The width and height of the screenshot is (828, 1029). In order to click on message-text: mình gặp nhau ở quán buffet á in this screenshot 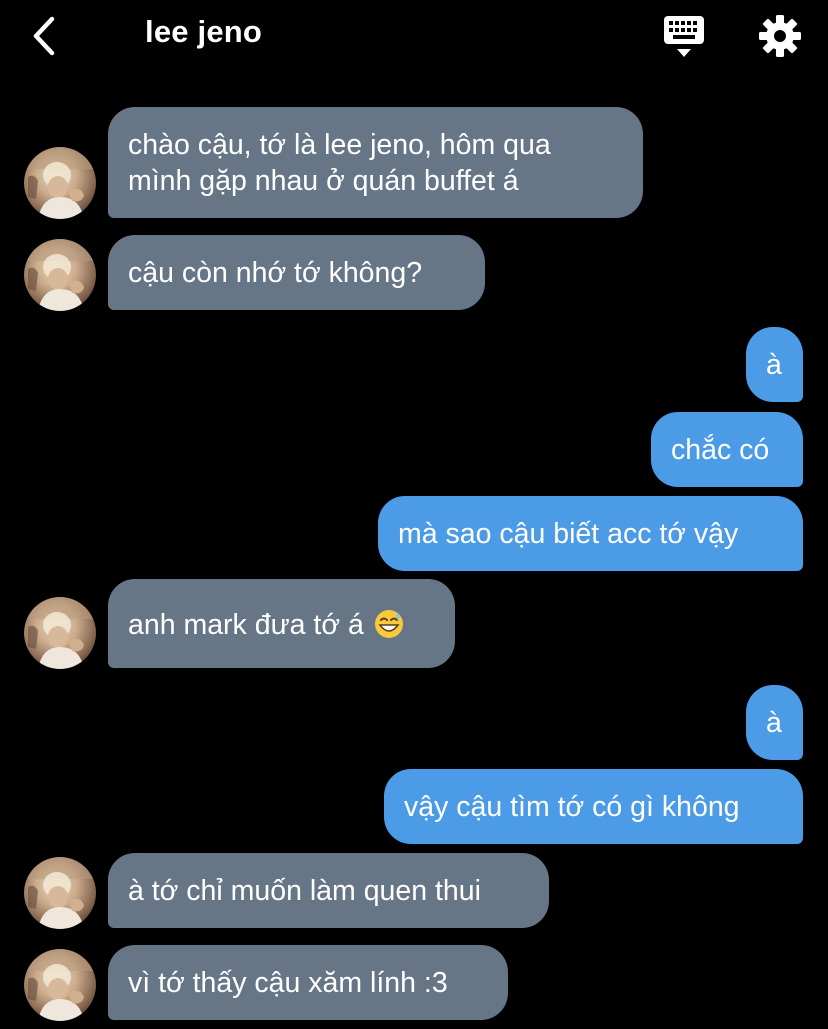, I will do `click(323, 181)`.